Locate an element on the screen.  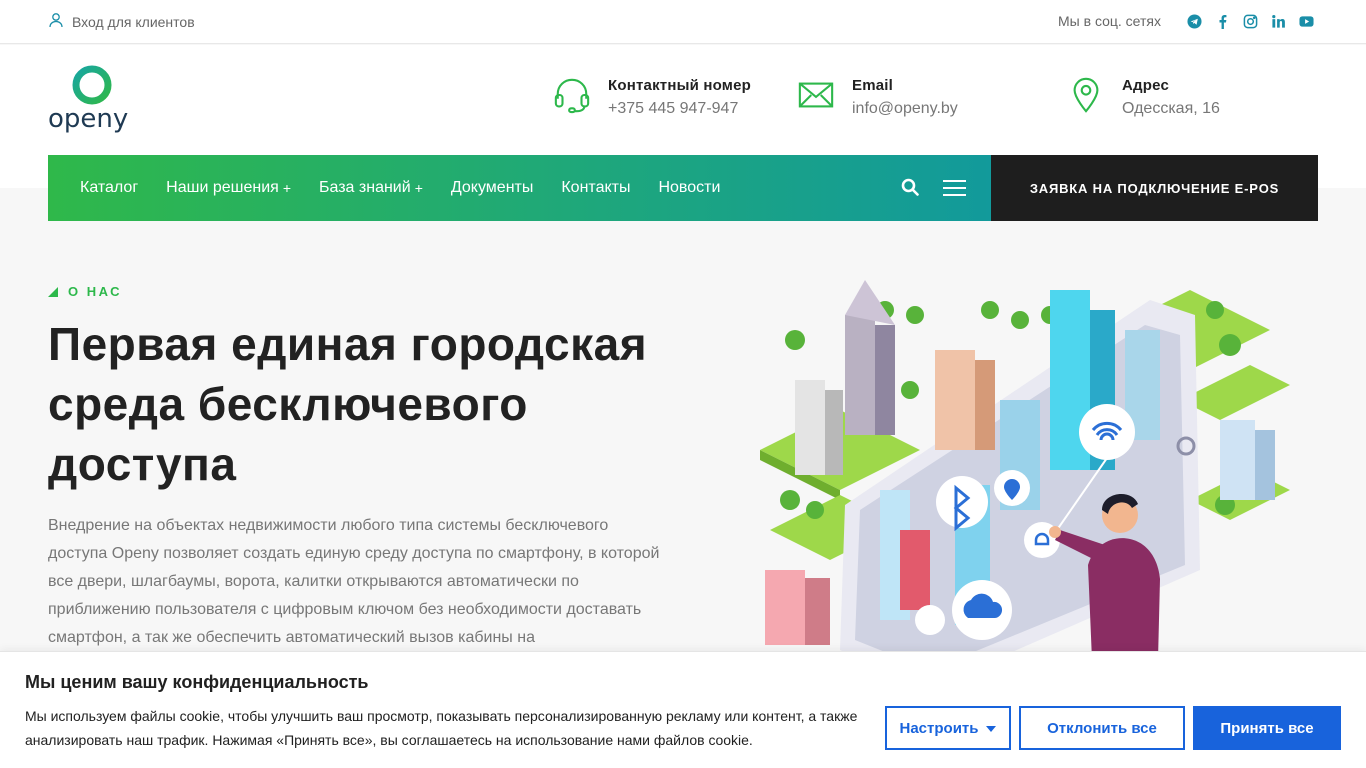
map-pin-icon is located at coordinates (1086, 95).